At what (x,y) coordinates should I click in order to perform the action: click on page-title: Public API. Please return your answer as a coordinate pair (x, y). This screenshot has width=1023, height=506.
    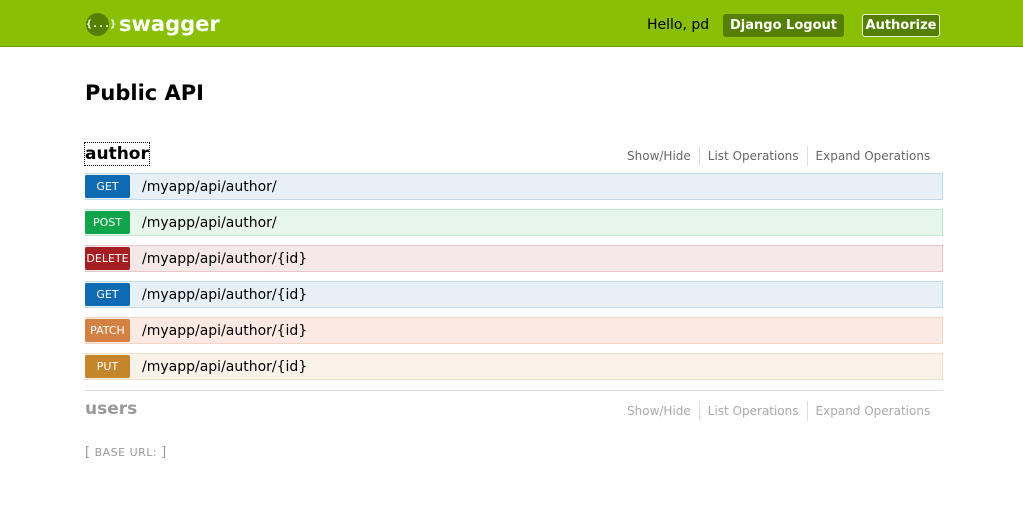
    Looking at the image, I should click on (144, 93).